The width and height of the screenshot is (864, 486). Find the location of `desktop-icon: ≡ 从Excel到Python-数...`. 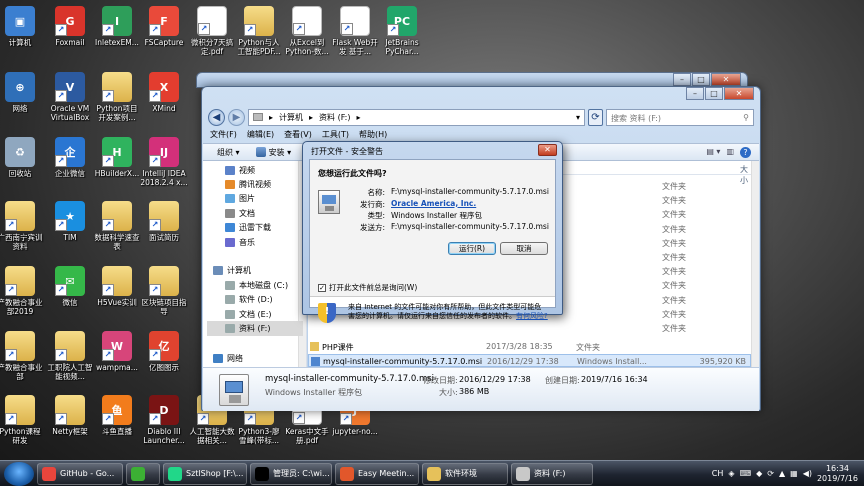

desktop-icon: ≡ 从Excel到Python-数... is located at coordinates (307, 31).